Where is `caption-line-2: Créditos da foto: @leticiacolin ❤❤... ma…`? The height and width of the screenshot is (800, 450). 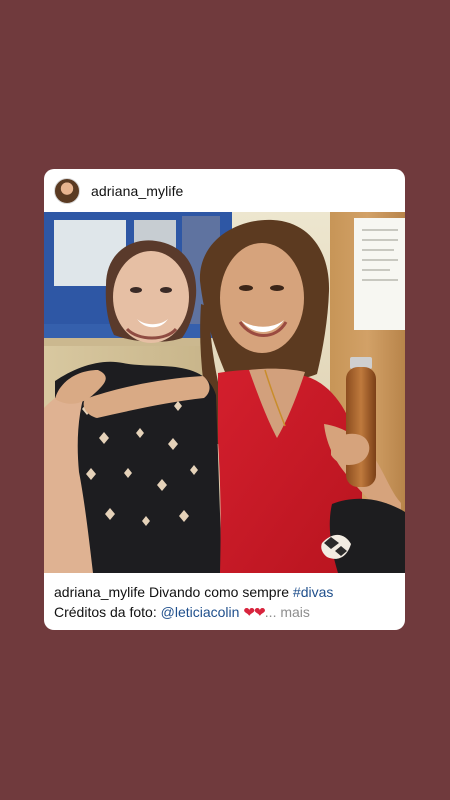
caption-line-2: Créditos da foto: @leticiacolin ❤❤... ma… is located at coordinates (224, 612).